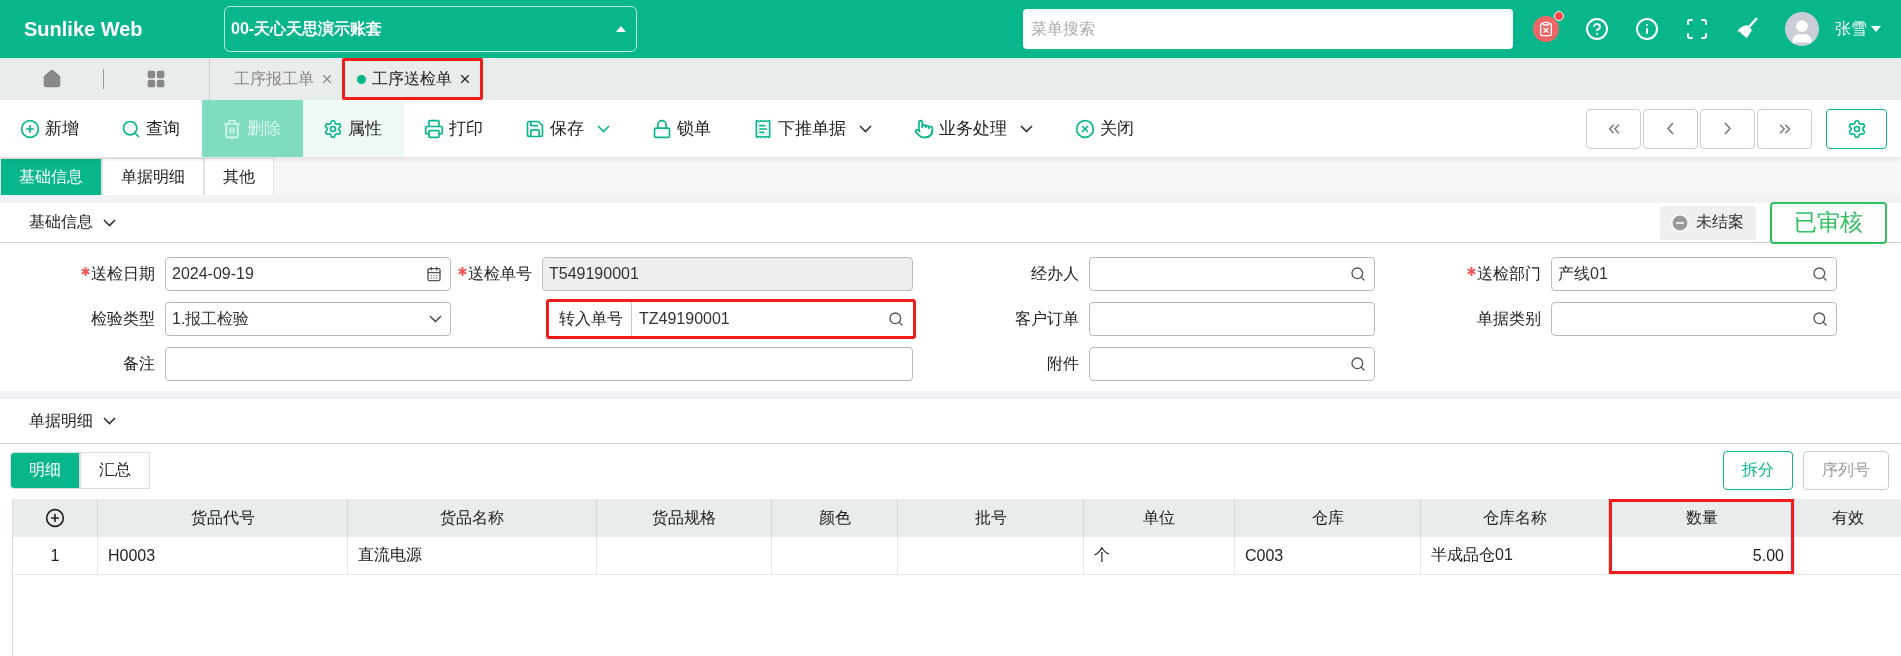  What do you see at coordinates (472, 556) in the screenshot?
I see `table-cell: 直流电源` at bounding box center [472, 556].